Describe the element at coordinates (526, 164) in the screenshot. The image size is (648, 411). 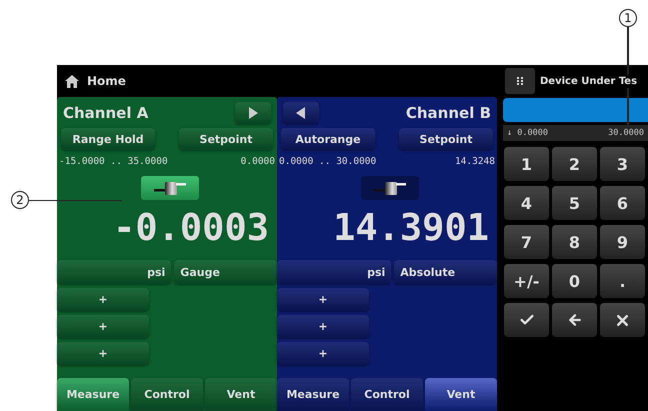
I see `keypad-key: 1` at that location.